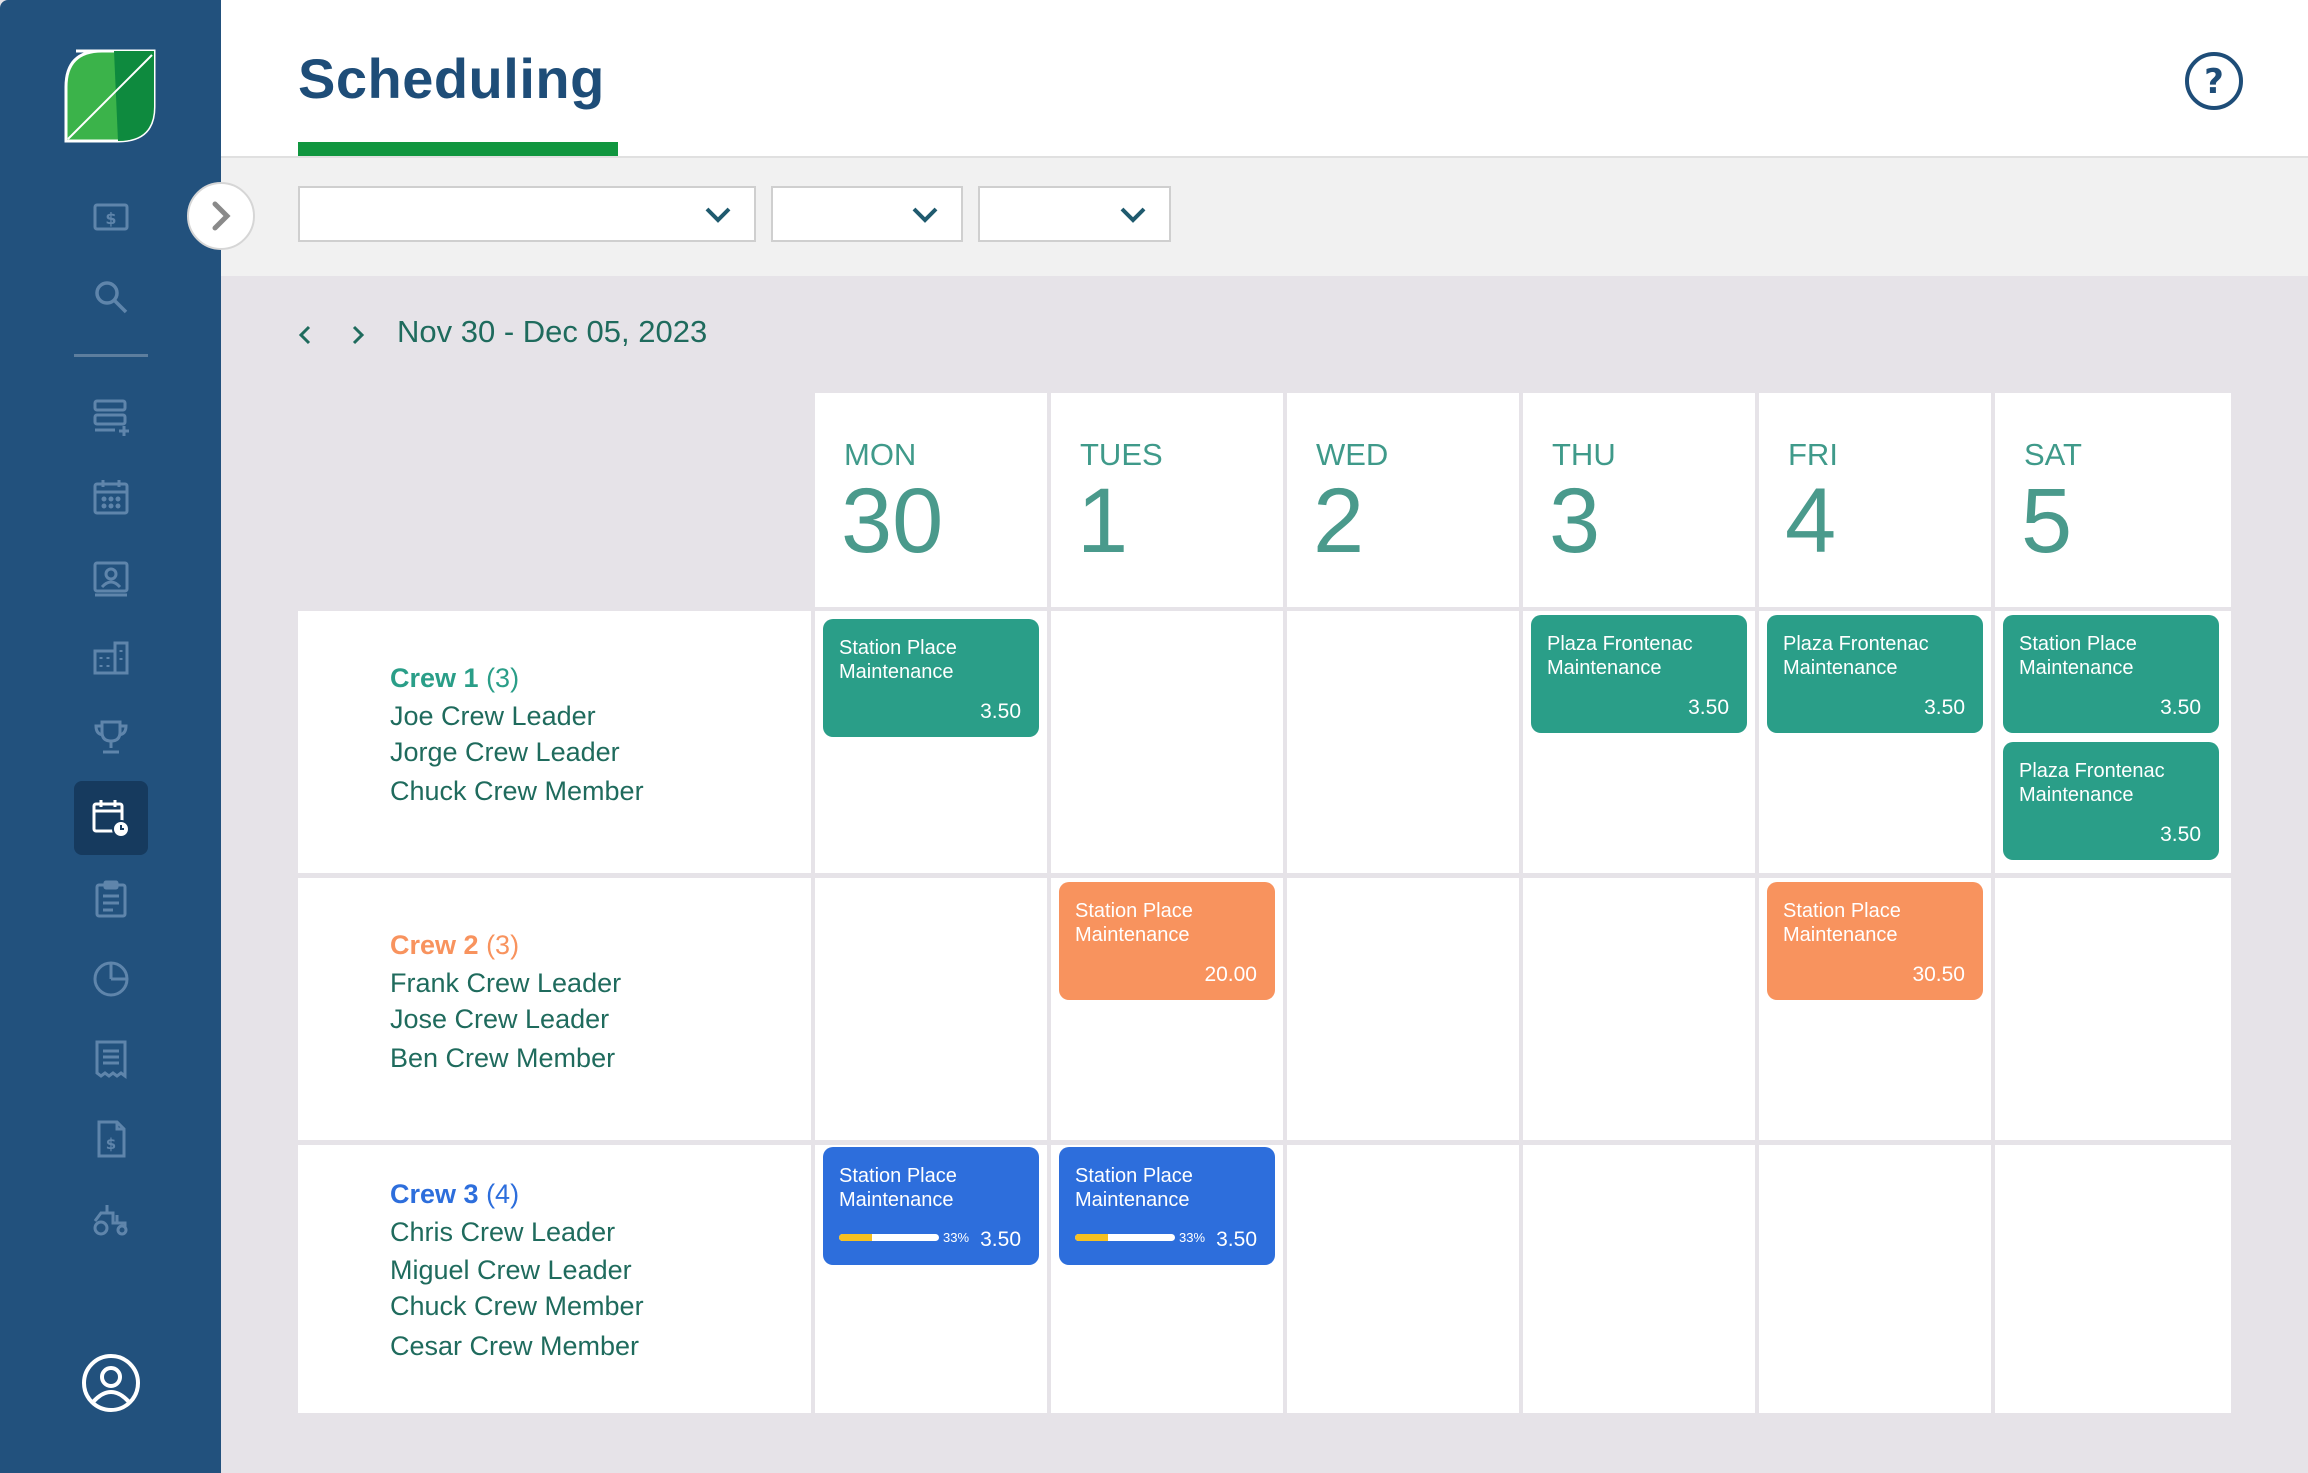 Image resolution: width=2308 pixels, height=1473 pixels. I want to click on crew-member: Jorge Crew Leader, so click(505, 752).